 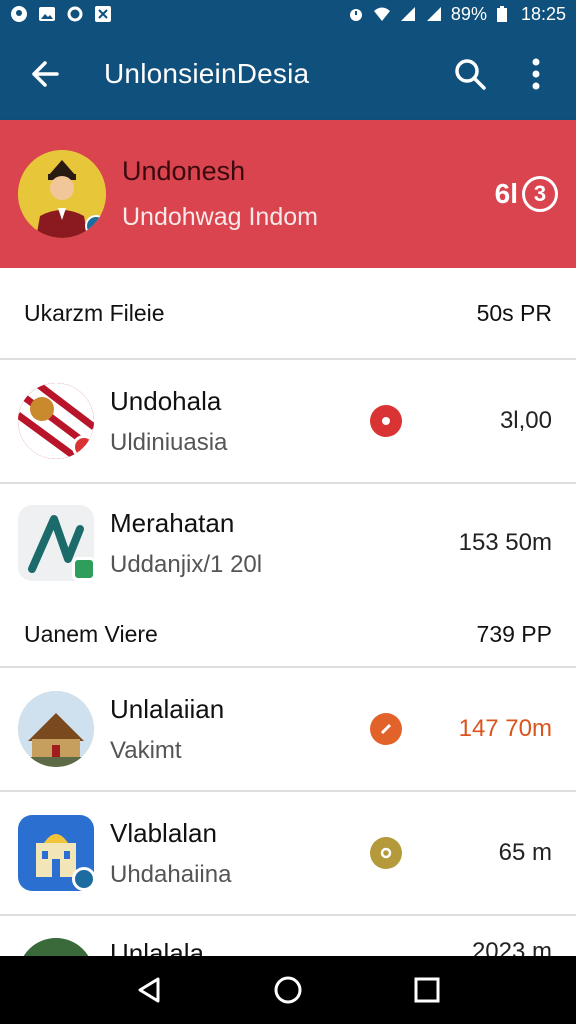 What do you see at coordinates (166, 400) in the screenshot?
I see `list-item-title: Undohala` at bounding box center [166, 400].